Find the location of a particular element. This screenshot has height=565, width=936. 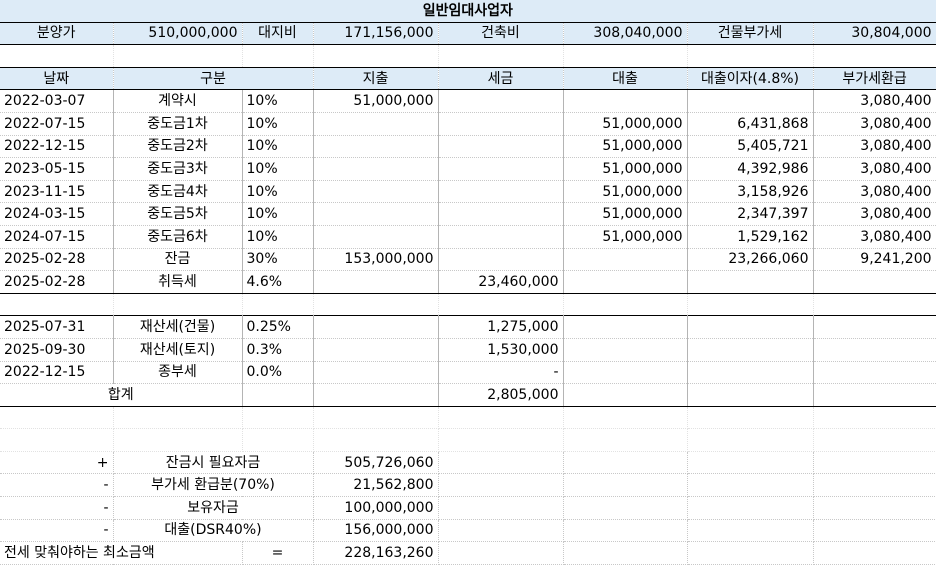

header-refund: 부가세환급 is located at coordinates (874, 78).